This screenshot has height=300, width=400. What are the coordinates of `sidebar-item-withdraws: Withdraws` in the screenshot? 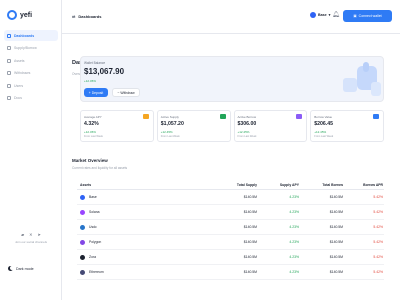 It's located at (31, 73).